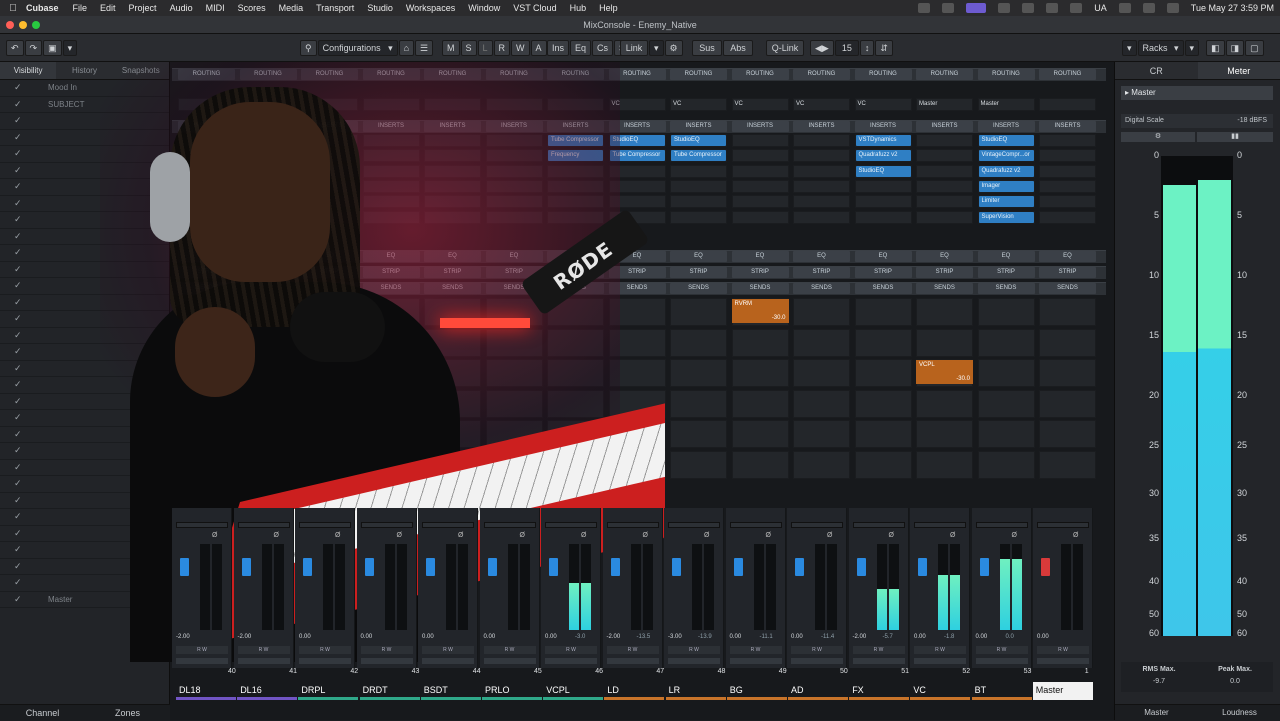  I want to click on channel-name-vcpl: VCPL, so click(573, 691).